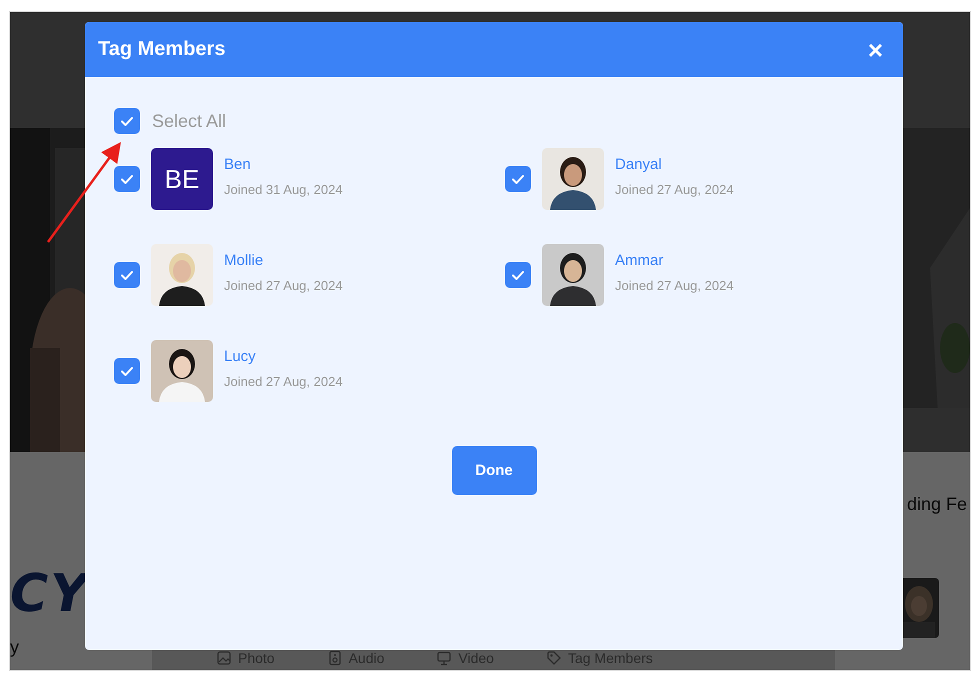 This screenshot has width=980, height=682. I want to click on speaker-icon, so click(334, 658).